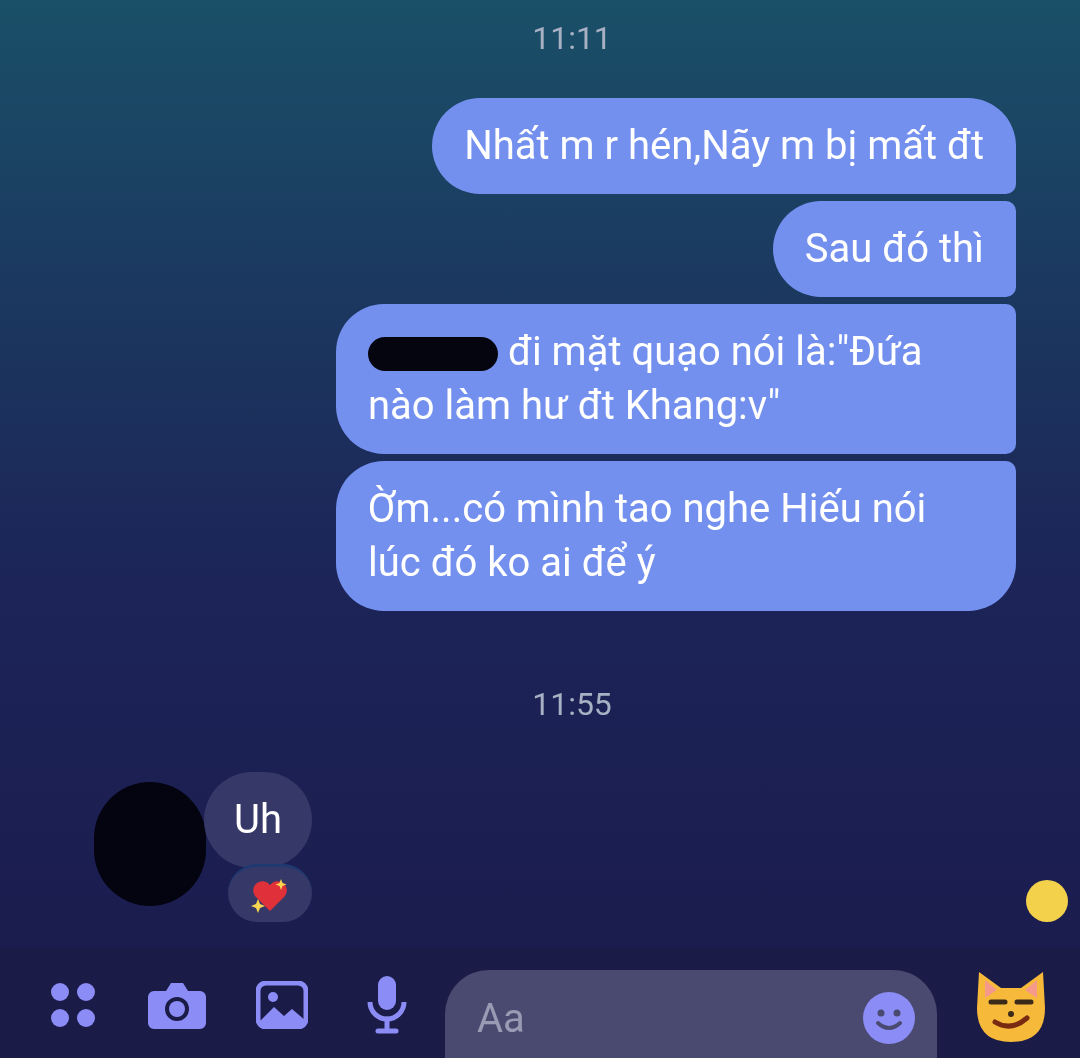 The width and height of the screenshot is (1080, 1058). What do you see at coordinates (572, 704) in the screenshot?
I see `timestamp: 11:55` at bounding box center [572, 704].